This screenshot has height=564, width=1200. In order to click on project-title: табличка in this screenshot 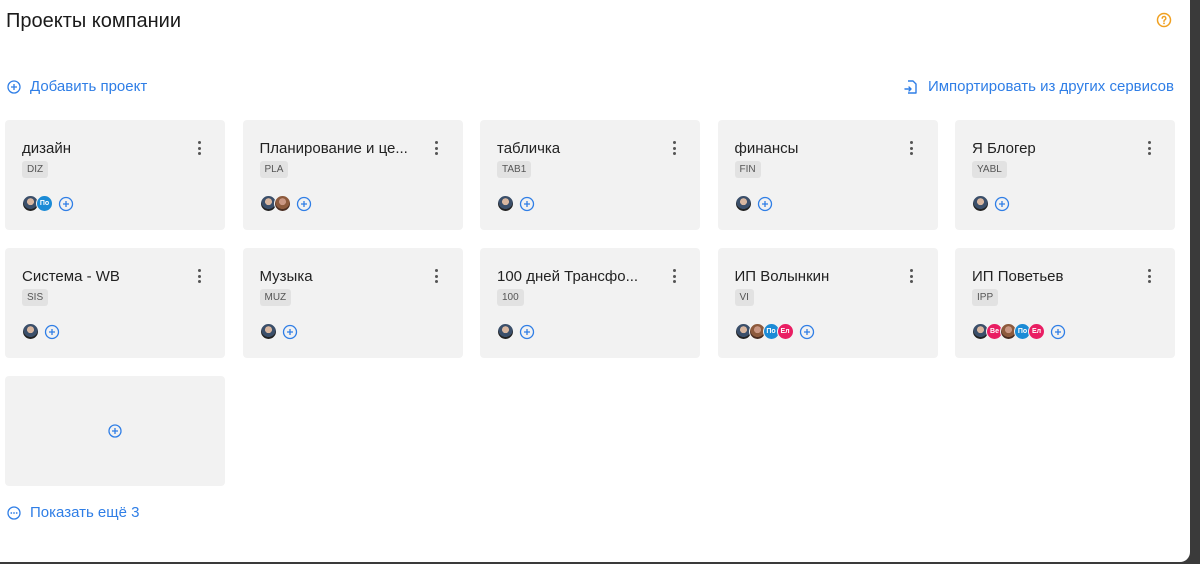, I will do `click(529, 148)`.